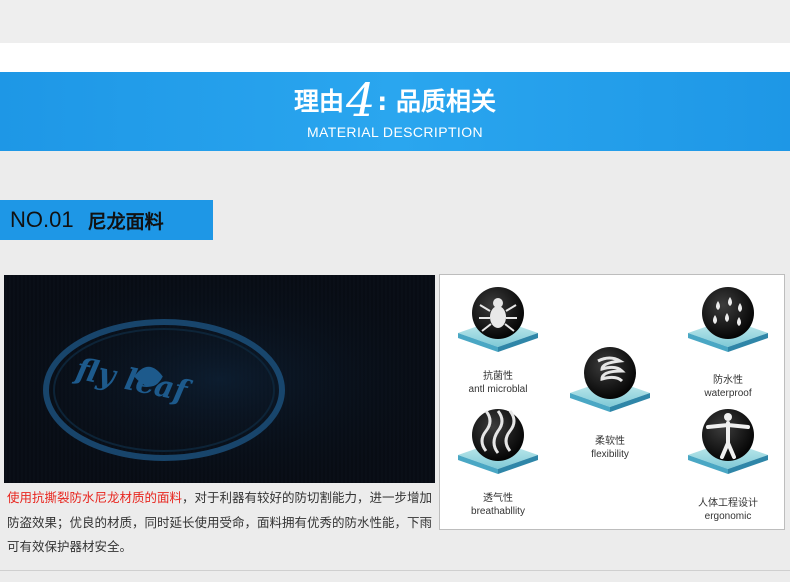 The image size is (790, 582). I want to click on section-label: NO.01 尼龙面料, so click(106, 220).